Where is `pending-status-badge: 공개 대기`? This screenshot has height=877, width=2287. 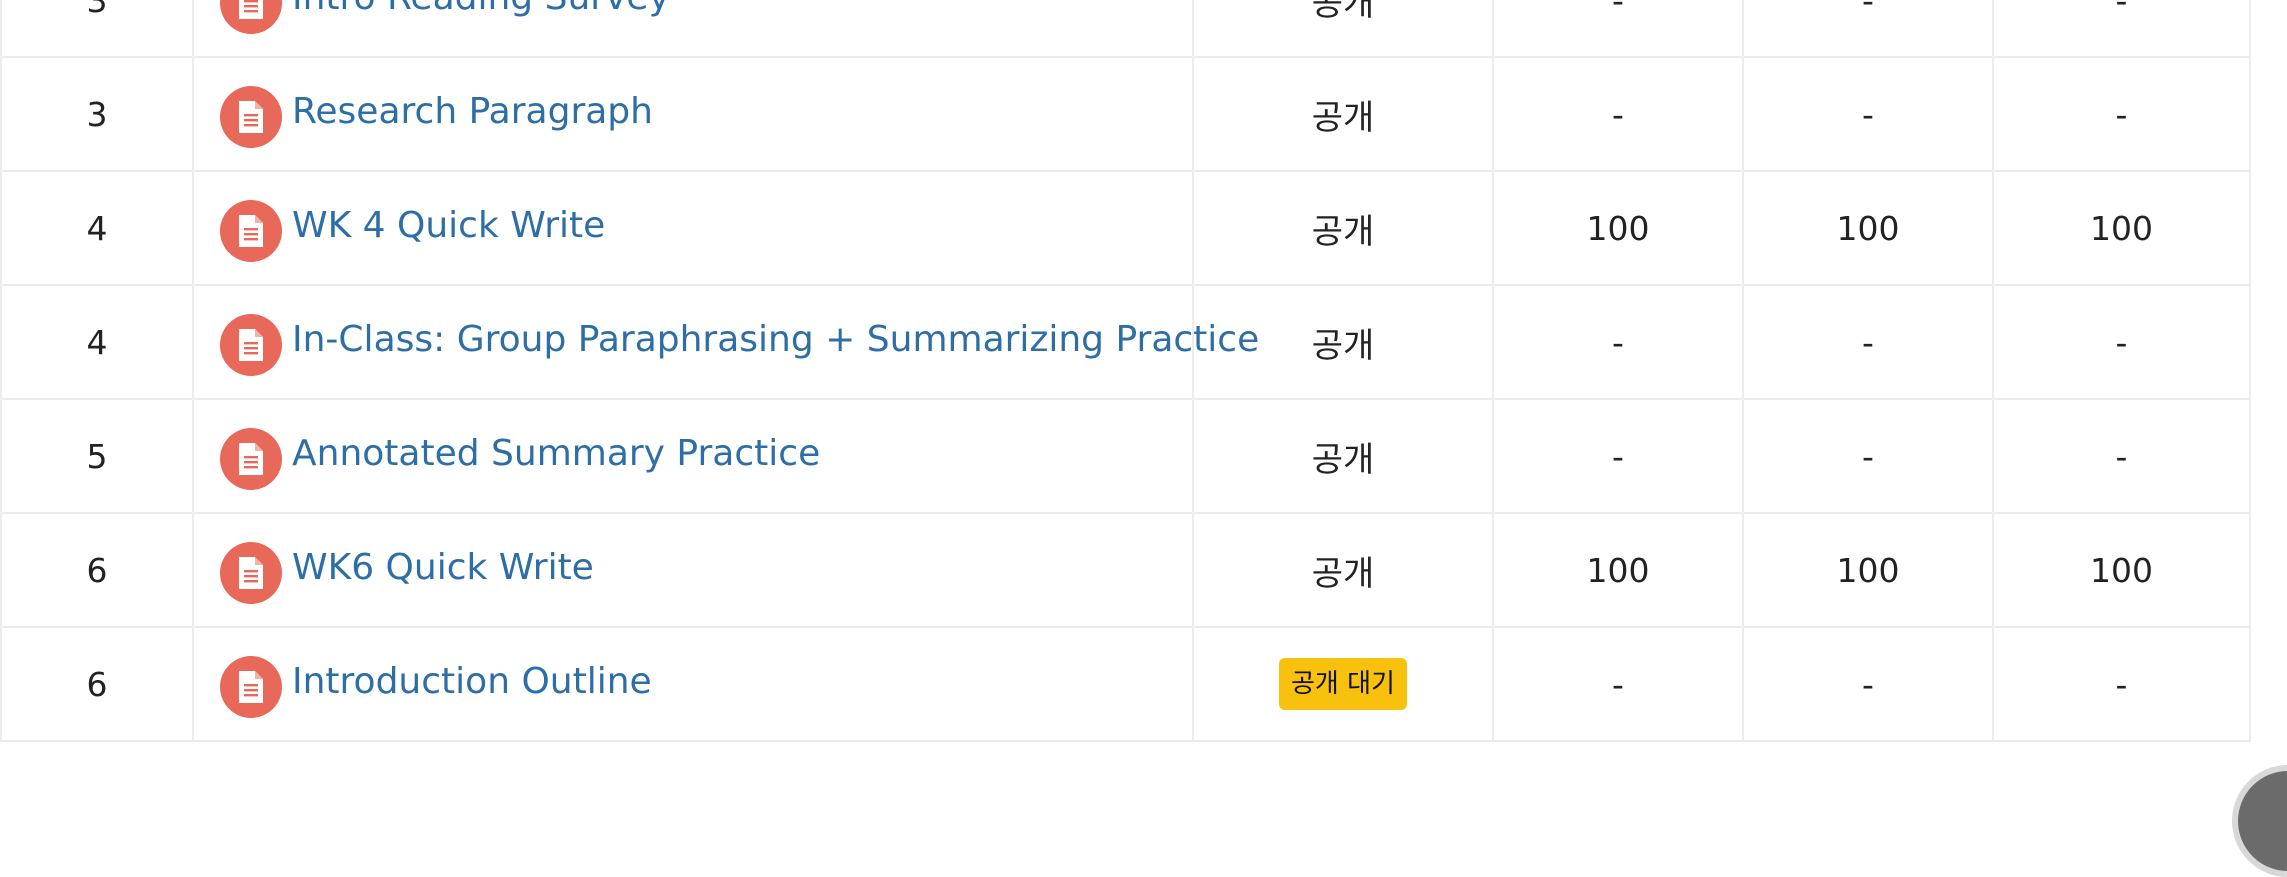 pending-status-badge: 공개 대기 is located at coordinates (1343, 684).